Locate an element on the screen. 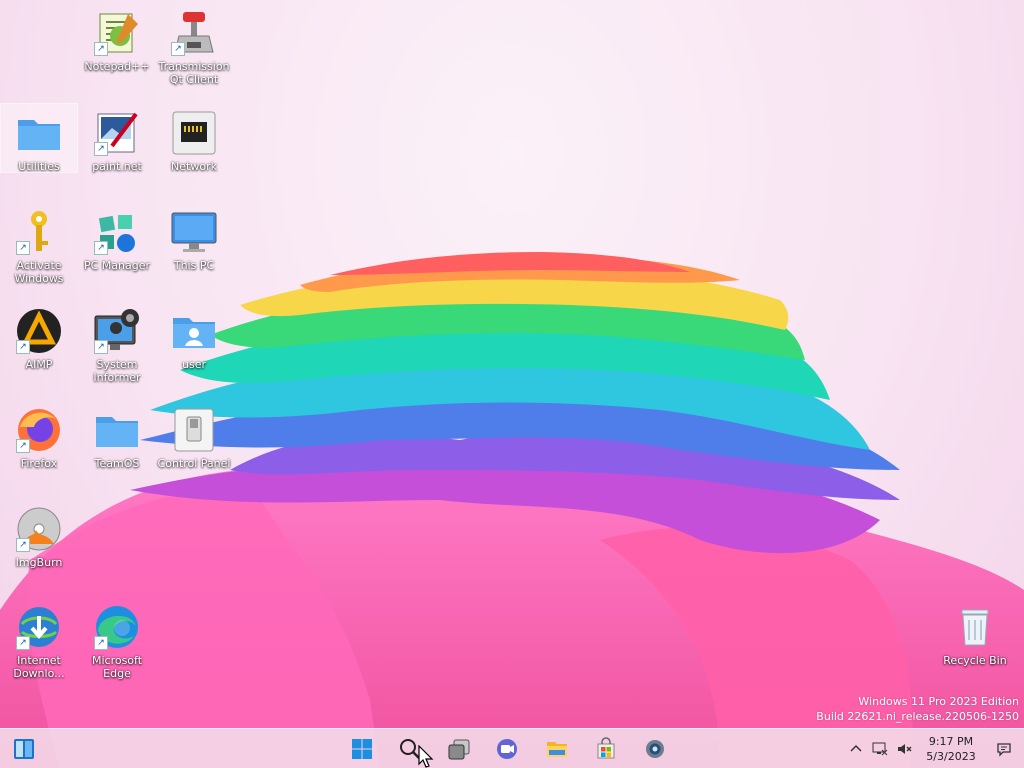 This screenshot has height=768, width=1024. settings-icon is located at coordinates (655, 749).